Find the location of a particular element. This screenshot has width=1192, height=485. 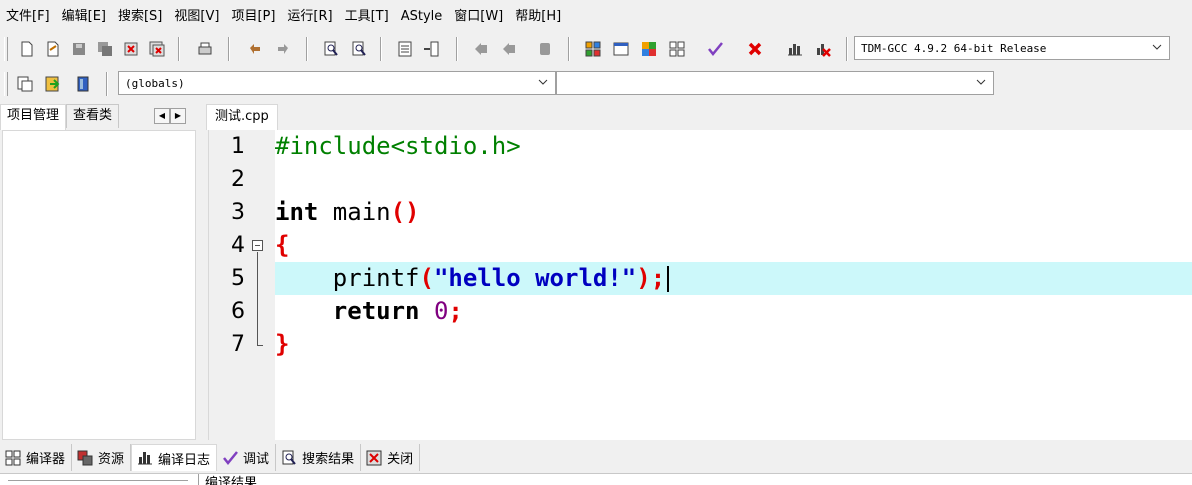

code-line-1: #include<stdio.h> is located at coordinates (733, 146).